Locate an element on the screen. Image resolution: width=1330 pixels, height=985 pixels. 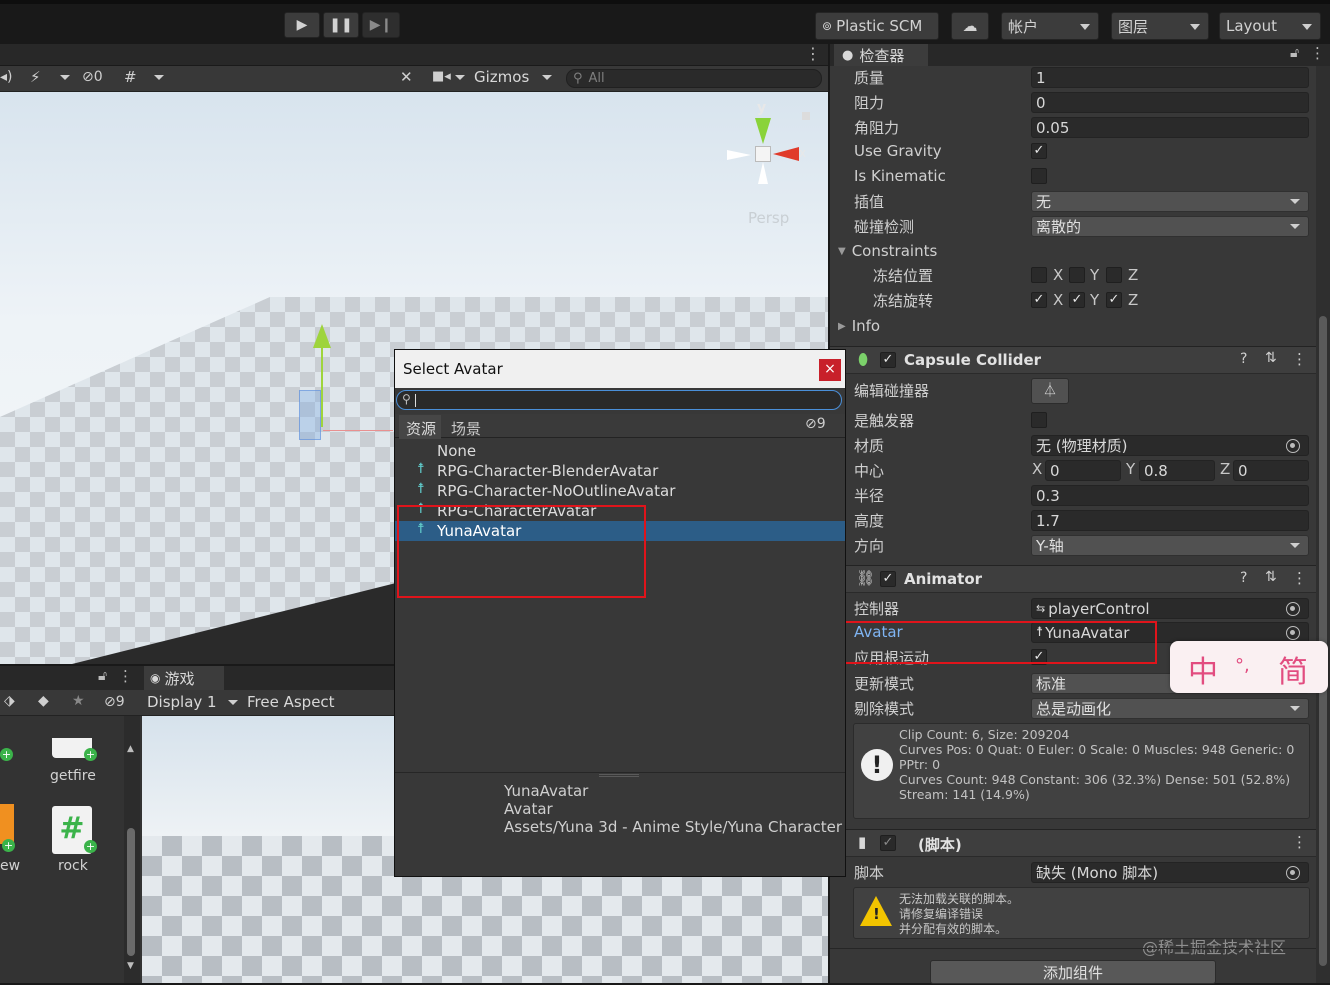
tab-game: ◉ 游戏 is located at coordinates (184, 678).